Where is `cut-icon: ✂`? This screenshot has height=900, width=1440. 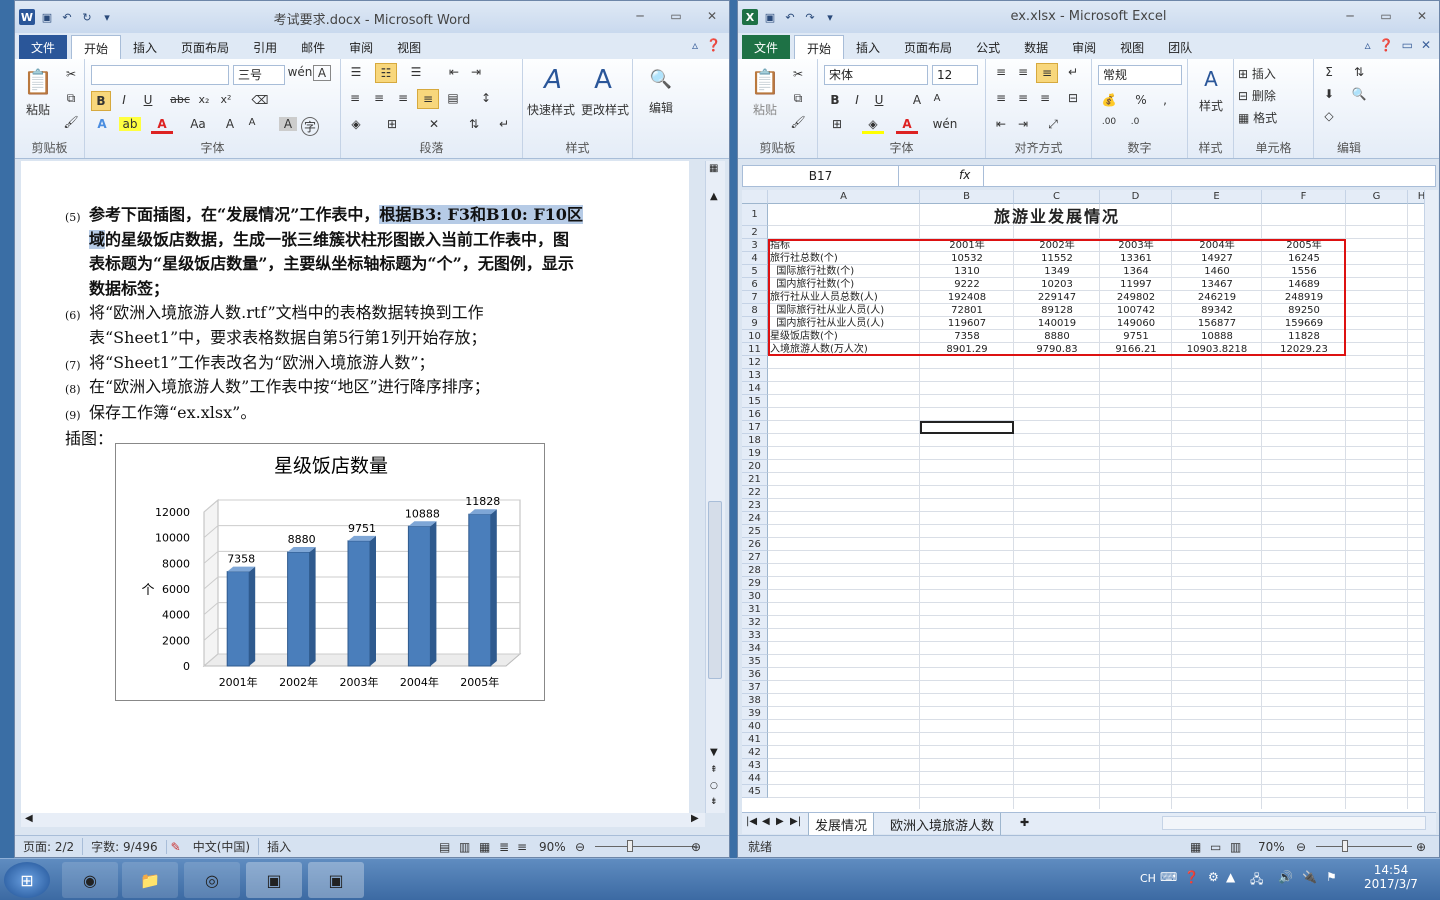 cut-icon: ✂ is located at coordinates (798, 74).